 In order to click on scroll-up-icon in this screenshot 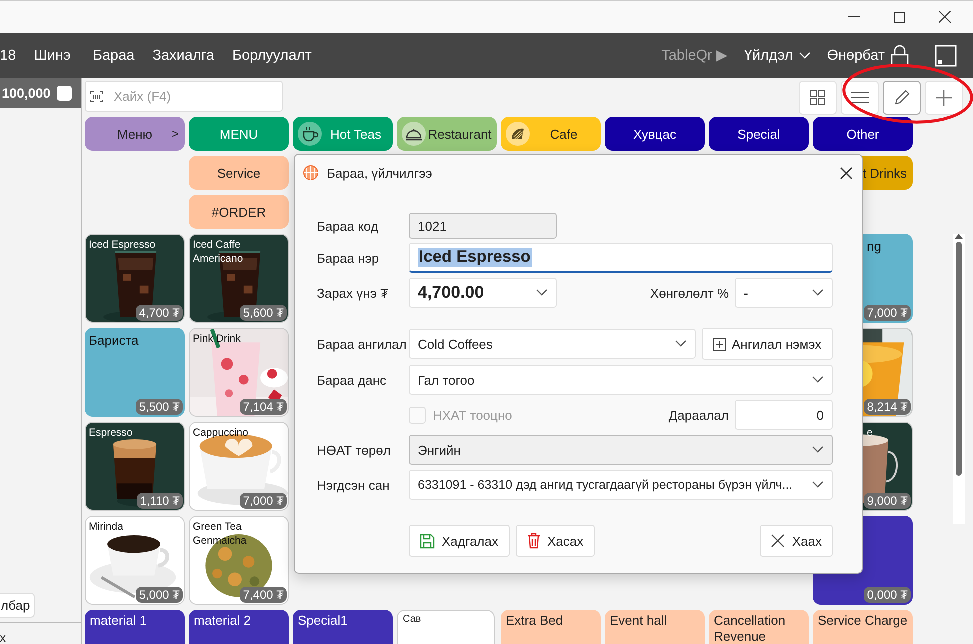, I will do `click(959, 236)`.